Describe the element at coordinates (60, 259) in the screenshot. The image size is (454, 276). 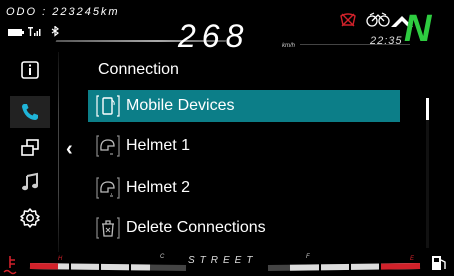
I see `temp-high-label: H` at that location.